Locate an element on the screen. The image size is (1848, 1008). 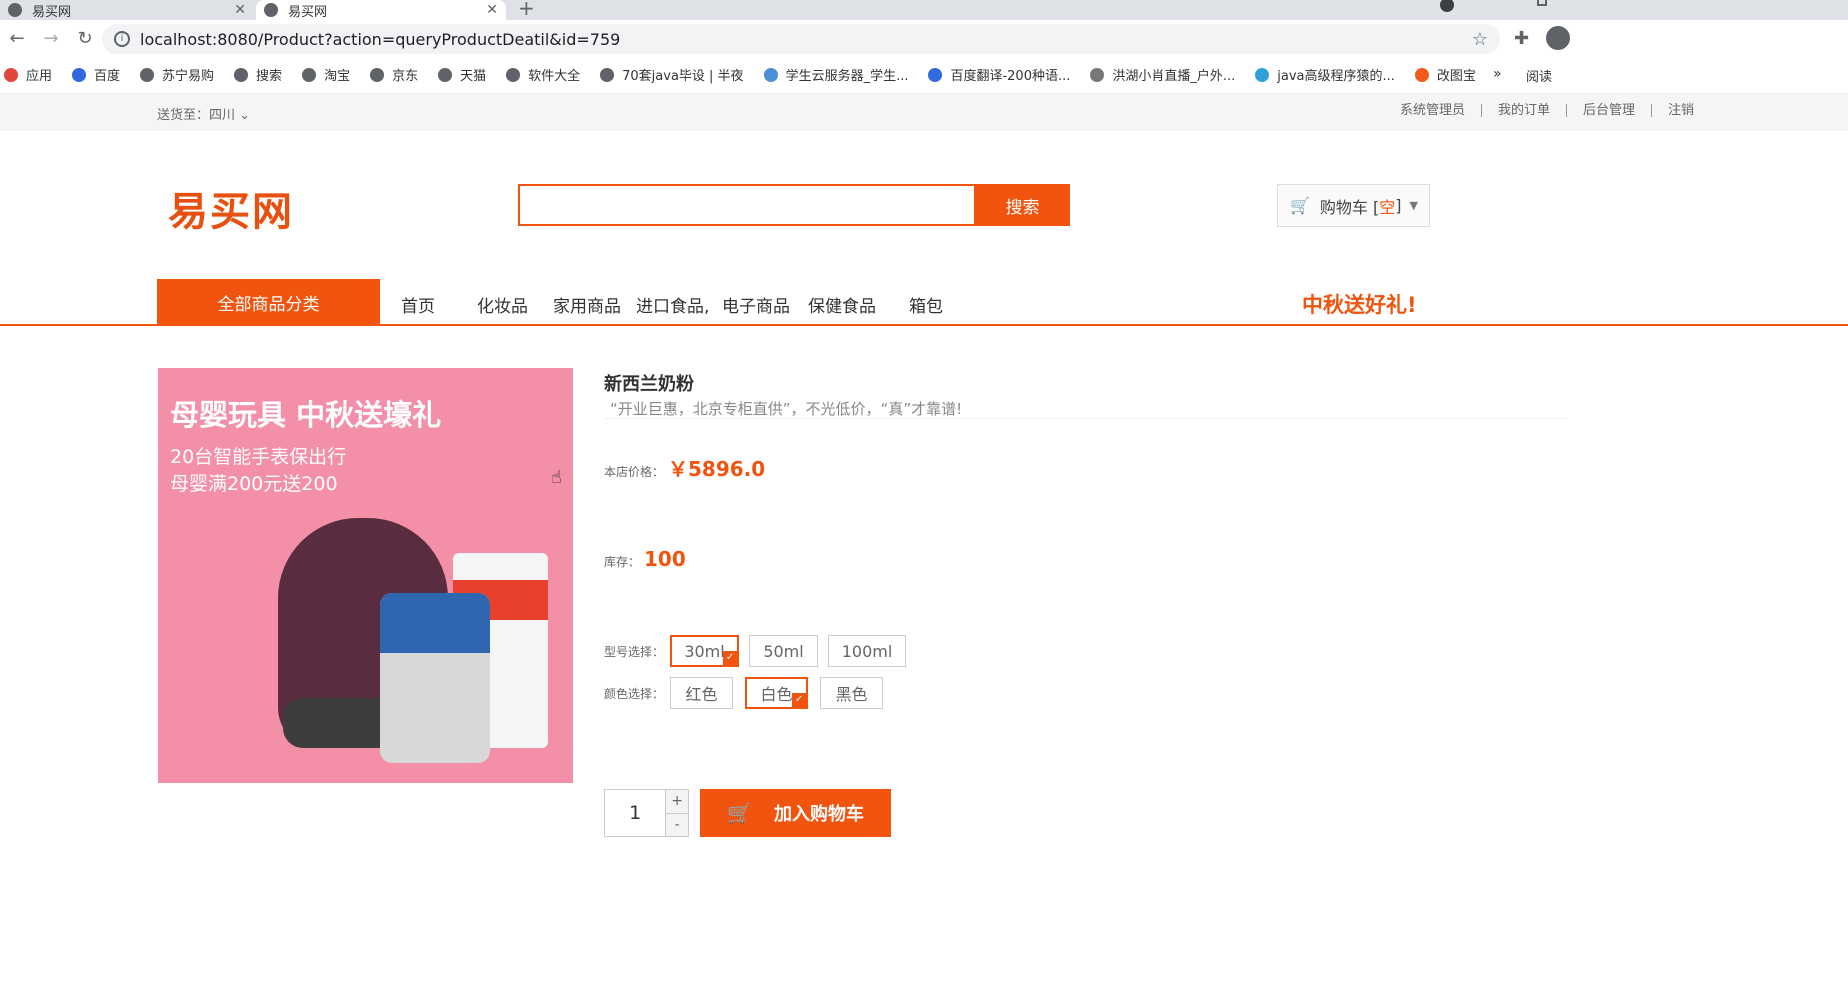
extensions-puzzle-icon: ✚ is located at coordinates (1521, 38).